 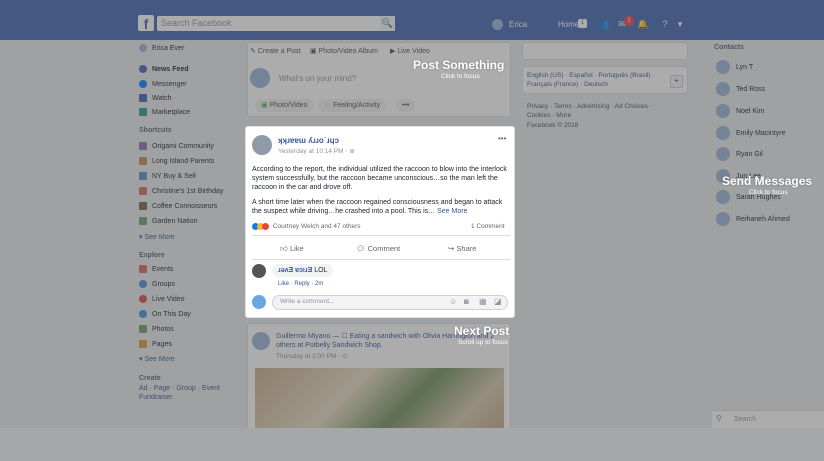 I want to click on comment-label: Comment, so click(x=384, y=248).